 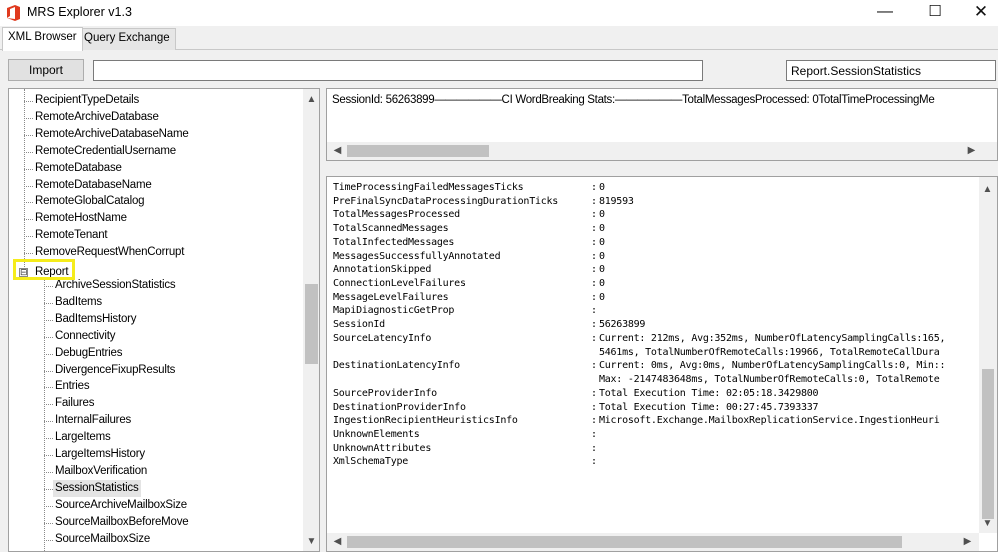 I want to click on tree-node: RemoteDatabase, so click(x=78, y=168).